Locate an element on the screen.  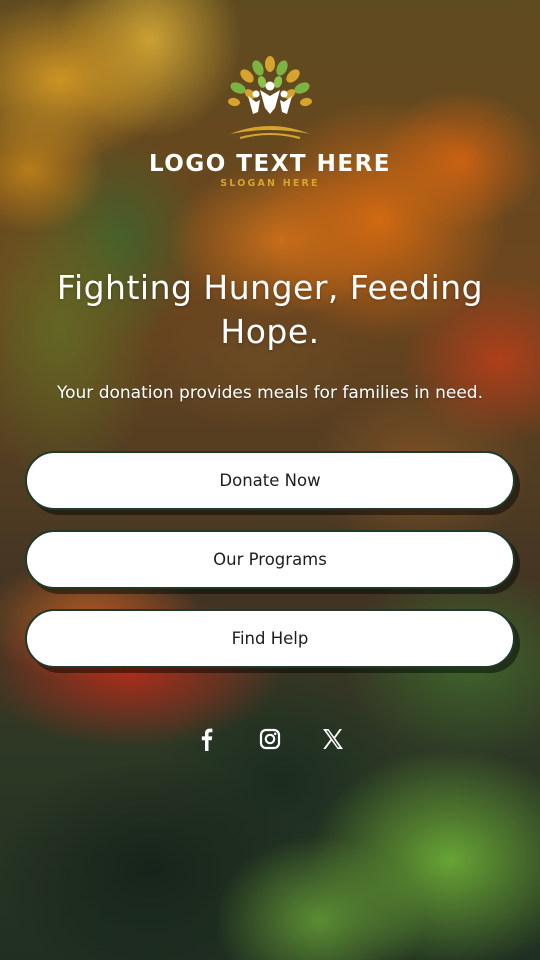
donate-now-button: Donate Now is located at coordinates (270, 480).